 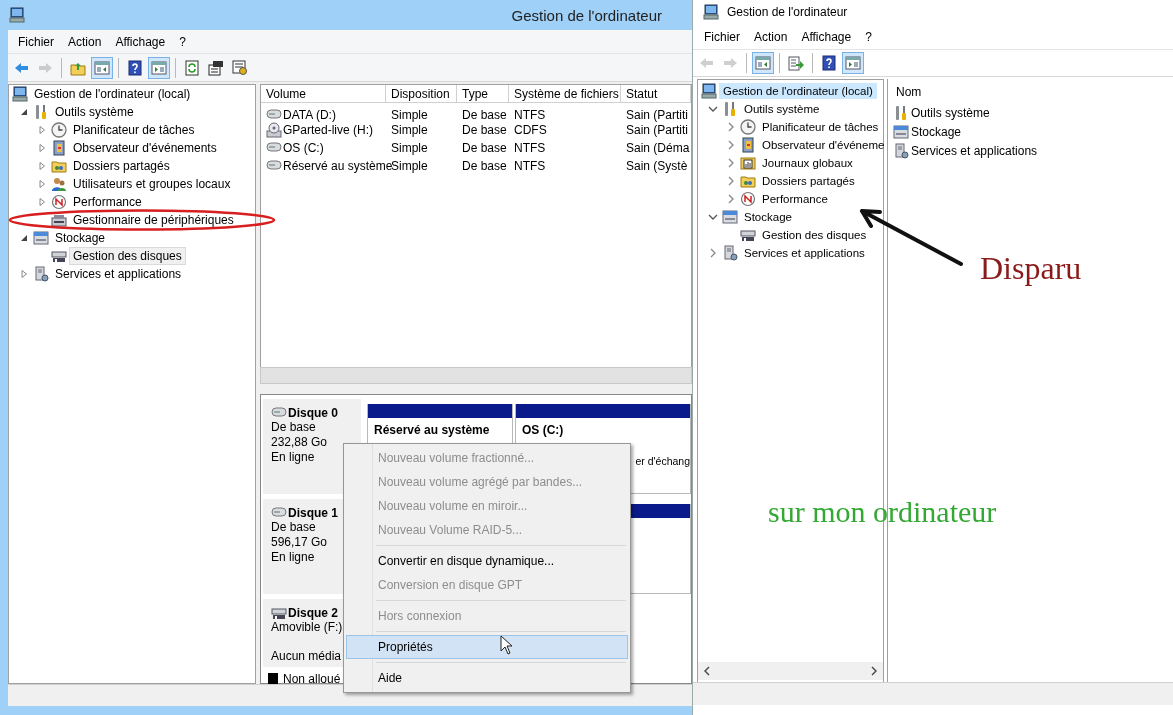 I want to click on disk-info: Aucun média, so click(x=307, y=656).